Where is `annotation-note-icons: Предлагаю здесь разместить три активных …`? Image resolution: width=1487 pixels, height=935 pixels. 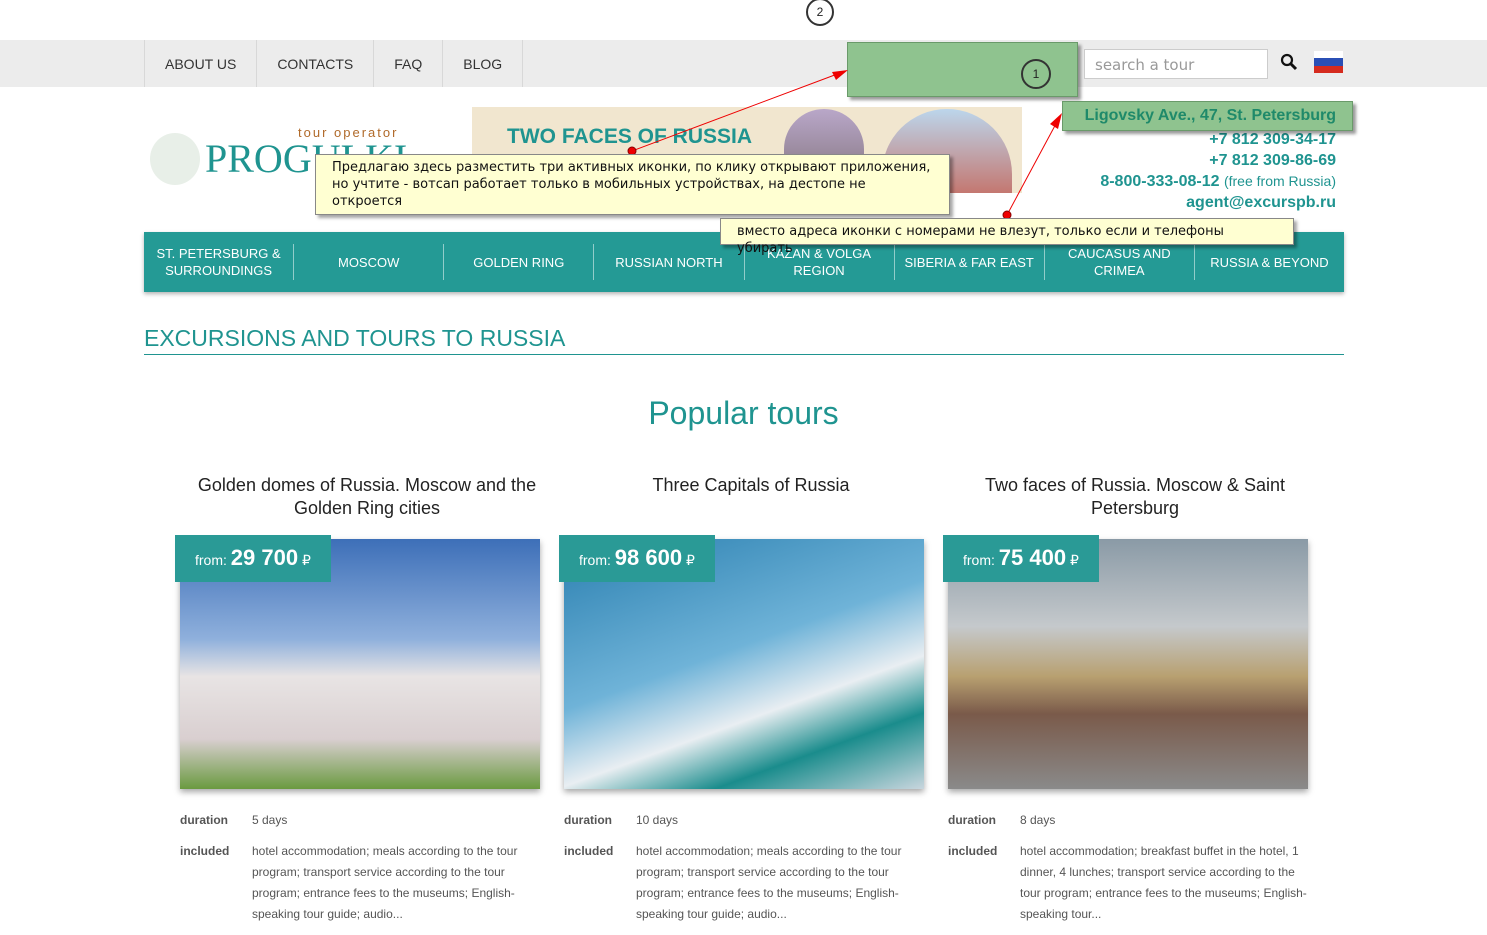 annotation-note-icons: Предлагаю здесь разместить три активных … is located at coordinates (632, 184).